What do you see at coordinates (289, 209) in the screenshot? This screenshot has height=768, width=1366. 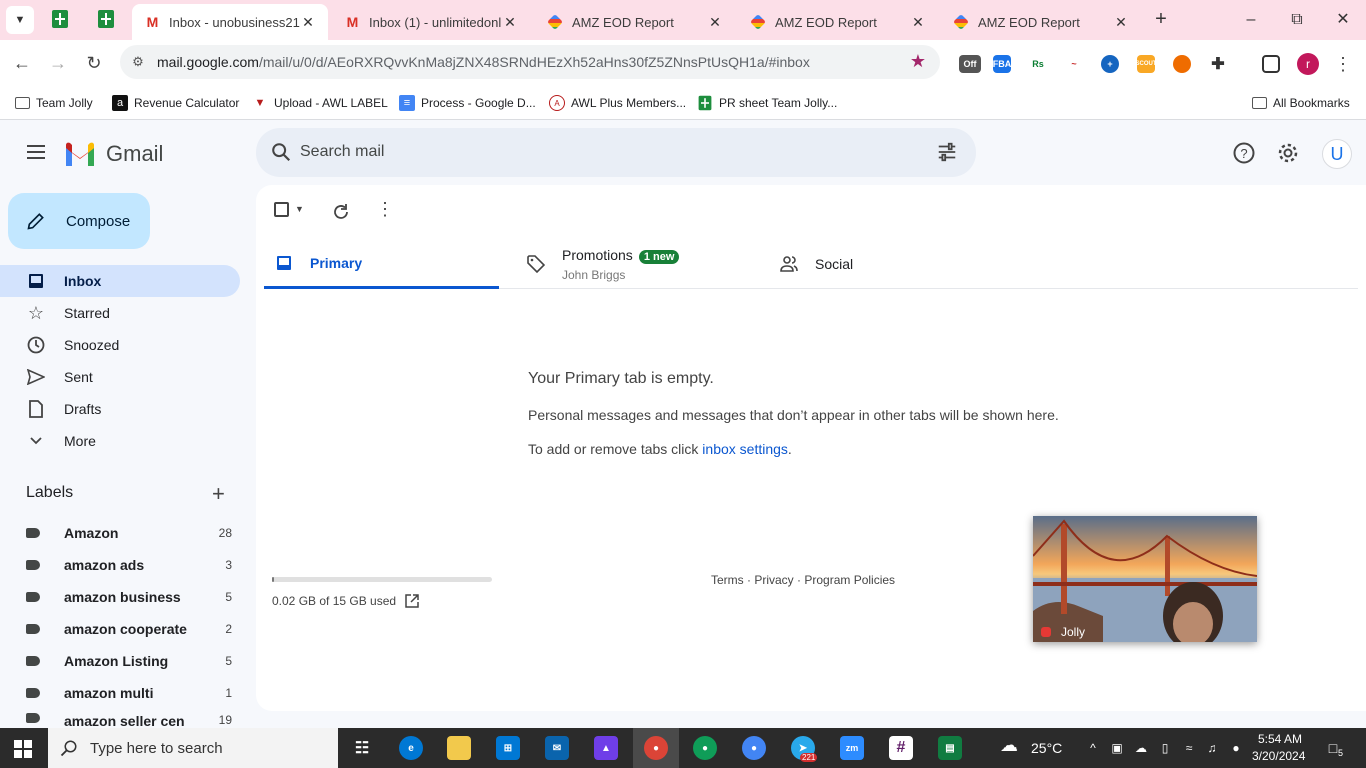 I see `select-all-checkbox: ▼` at bounding box center [289, 209].